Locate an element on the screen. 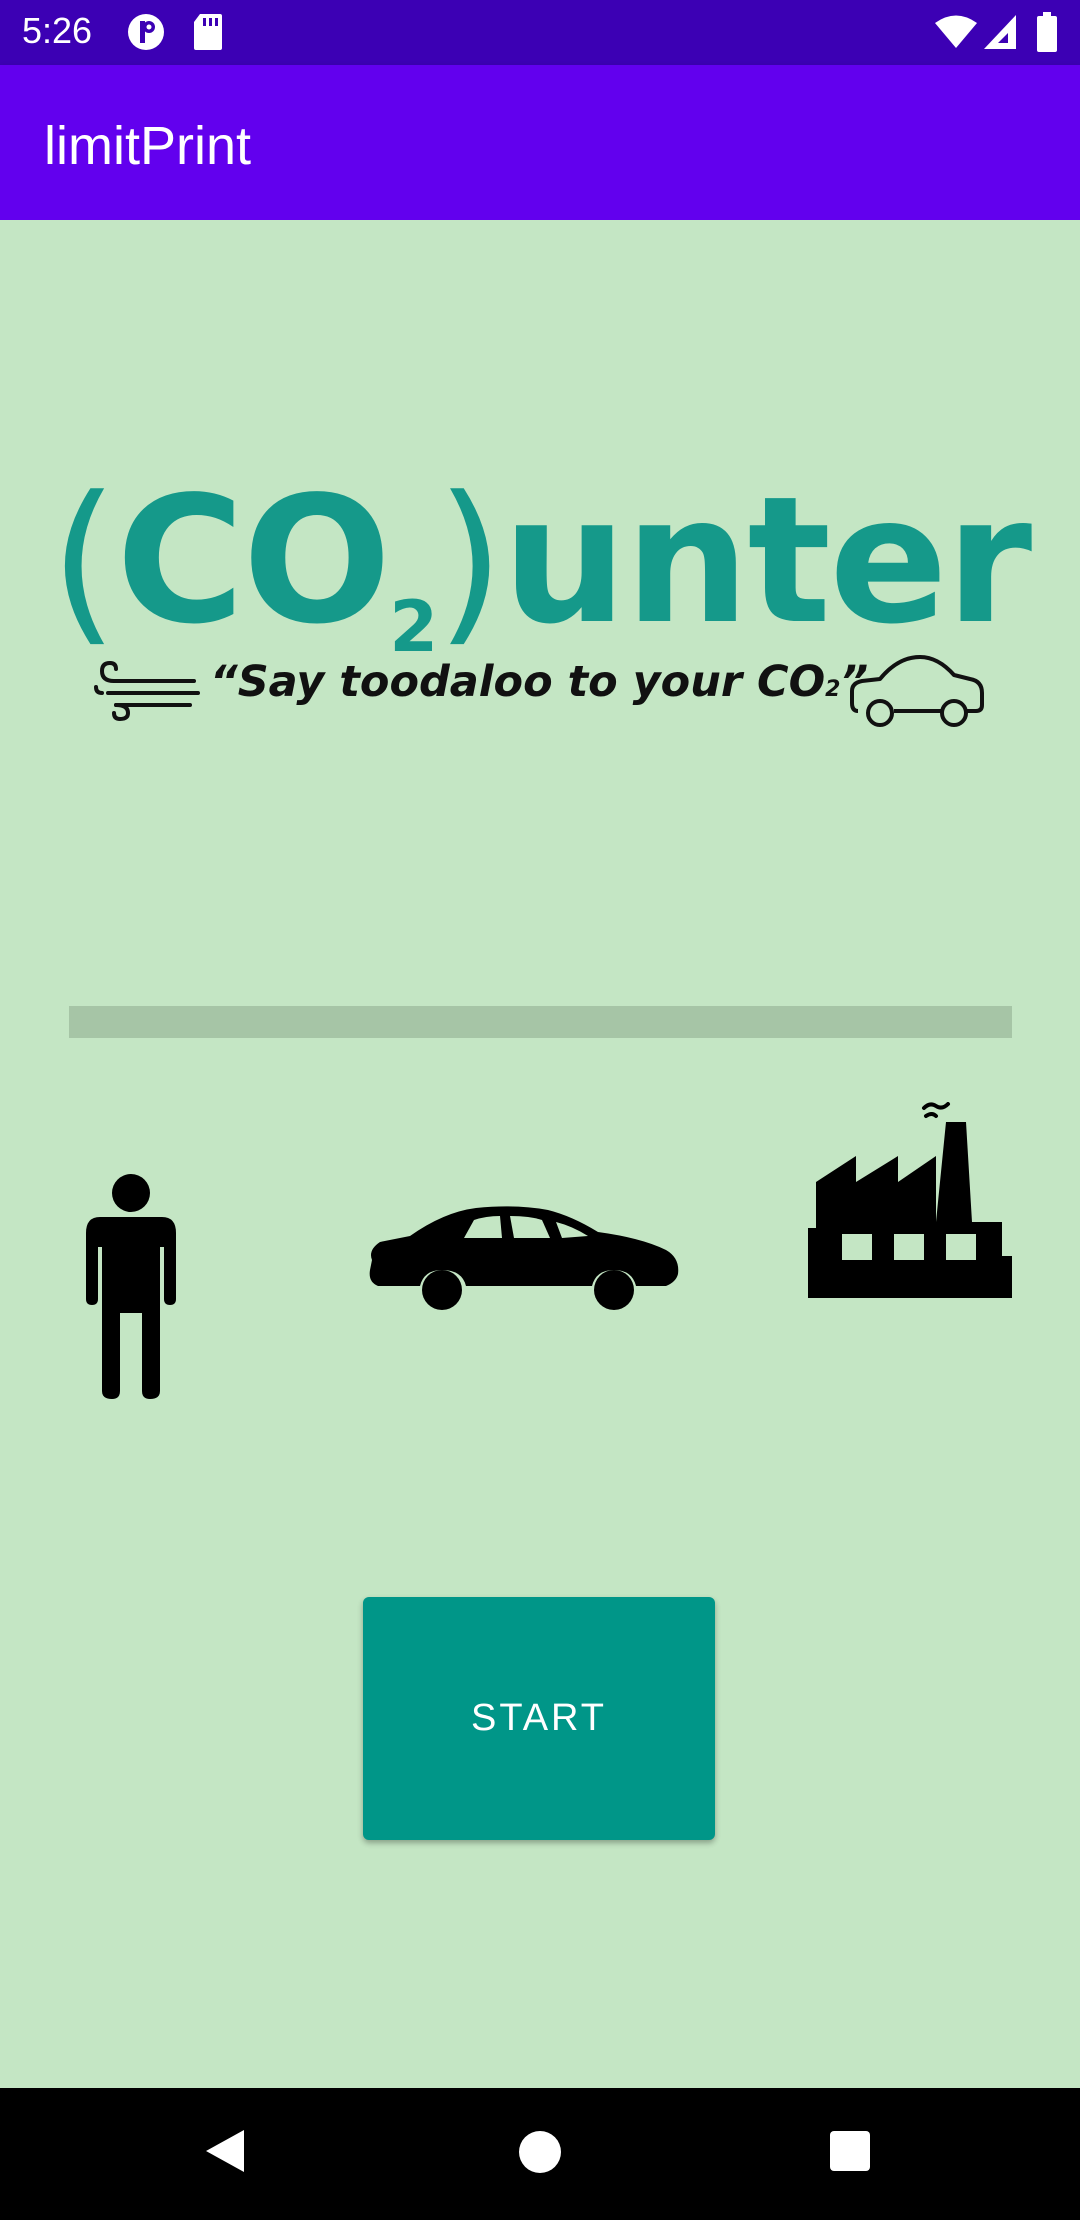 The width and height of the screenshot is (1080, 2220). status-bar: 5:26 is located at coordinates (540, 32).